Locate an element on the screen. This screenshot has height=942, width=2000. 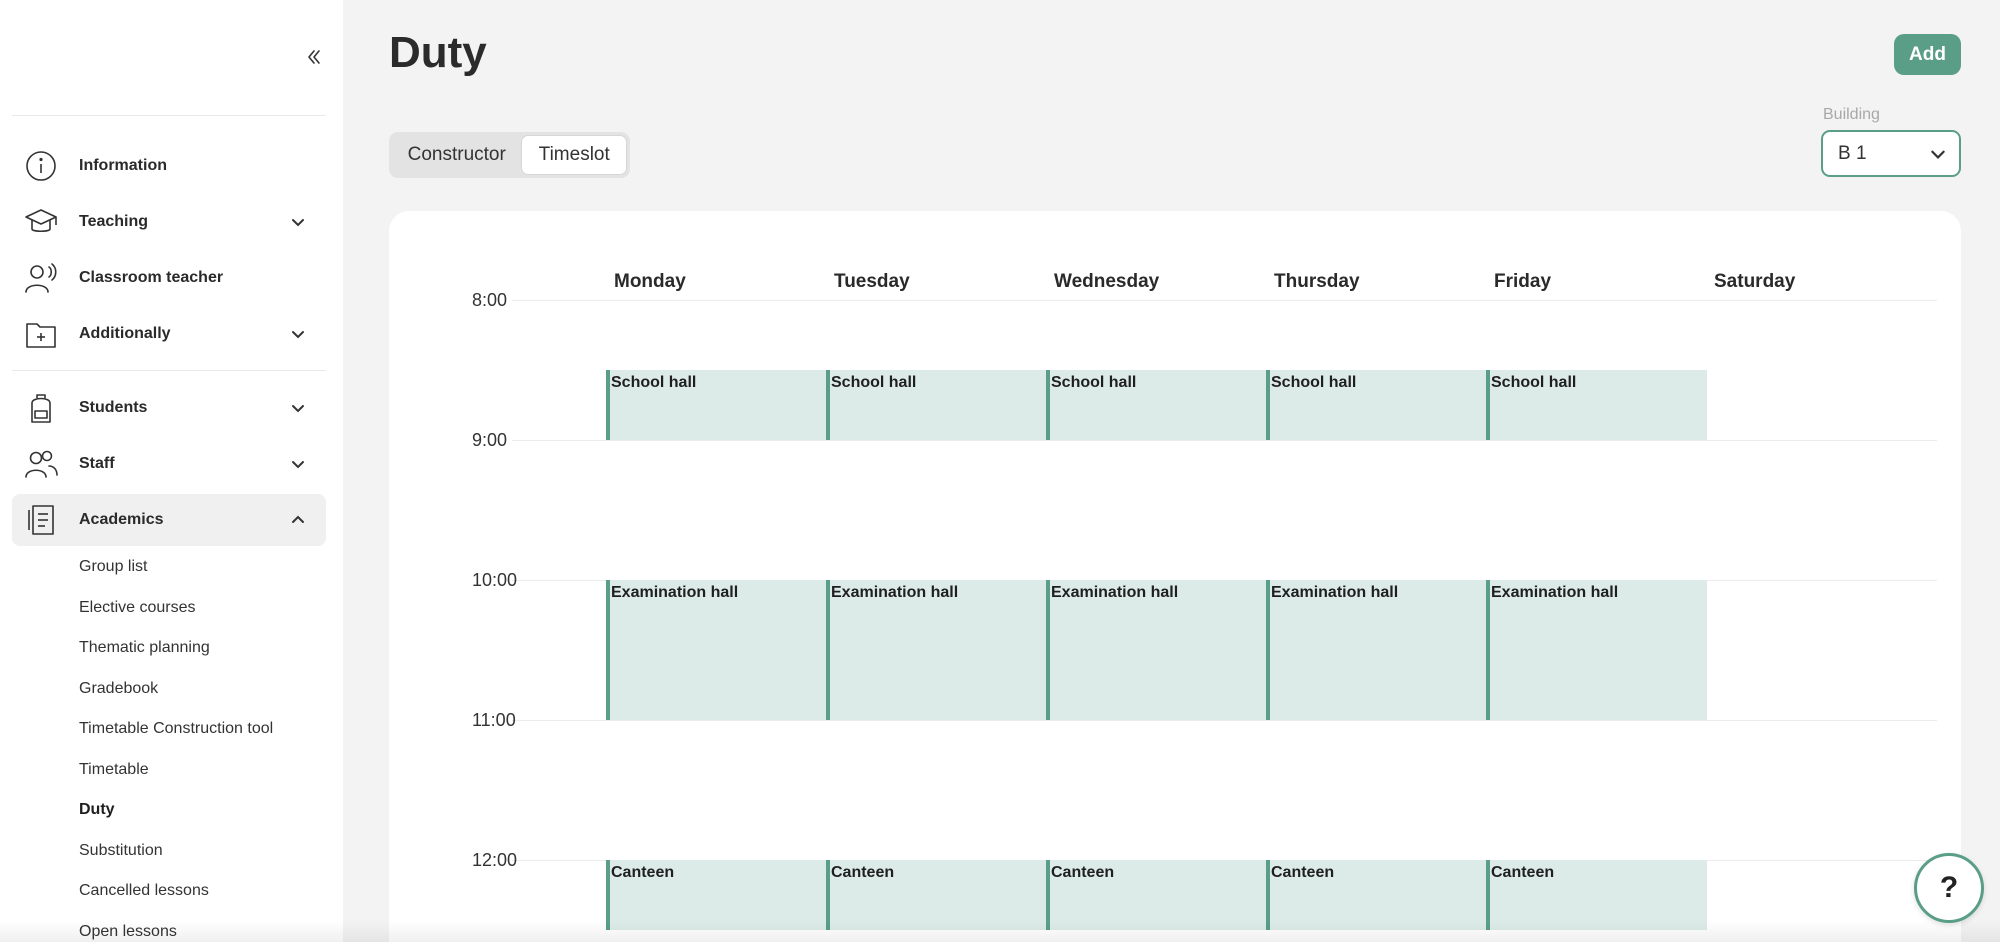
sidebar-item-staff: Staff is located at coordinates (169, 464).